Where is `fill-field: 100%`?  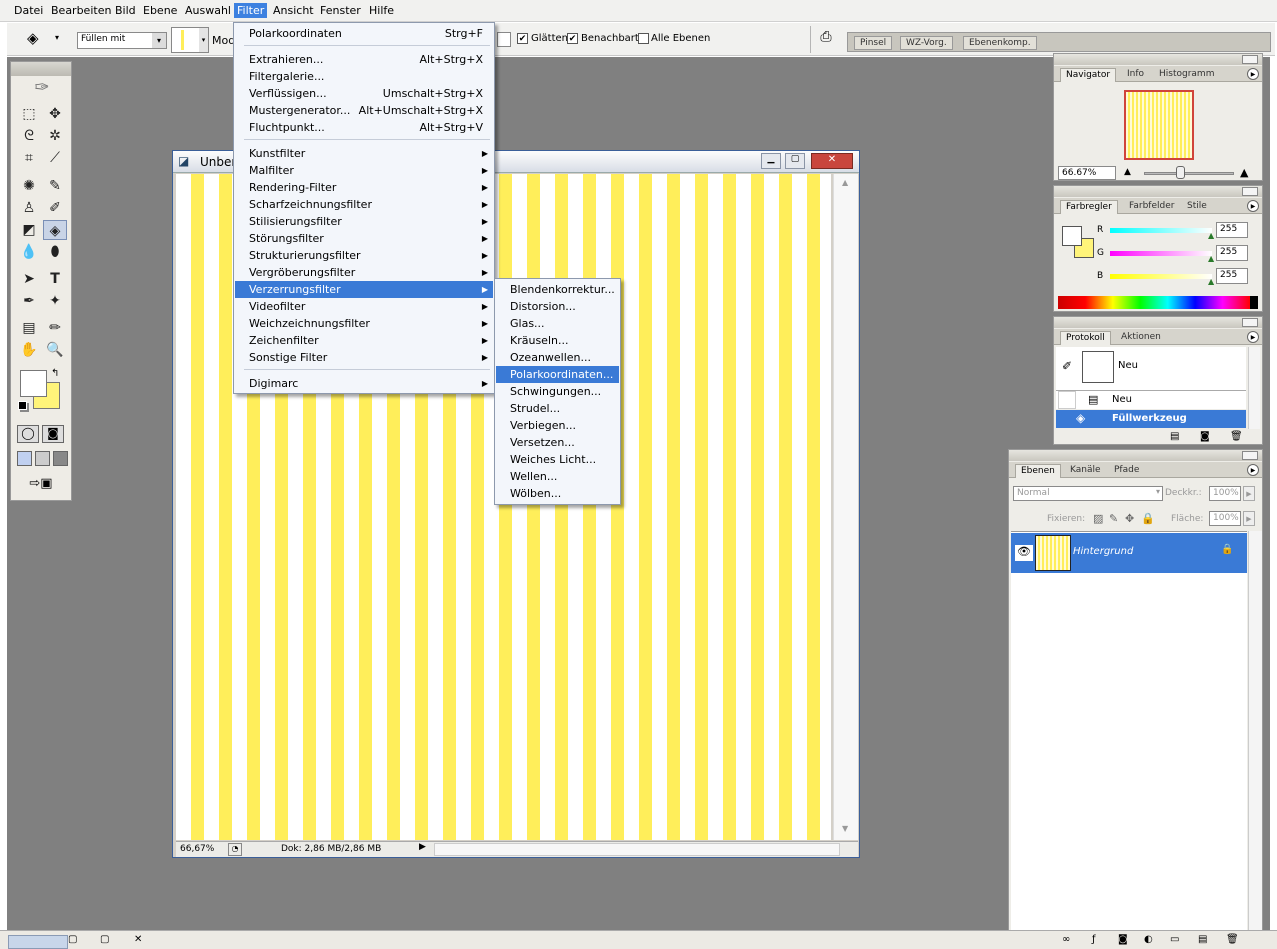
fill-field: 100% is located at coordinates (1225, 518).